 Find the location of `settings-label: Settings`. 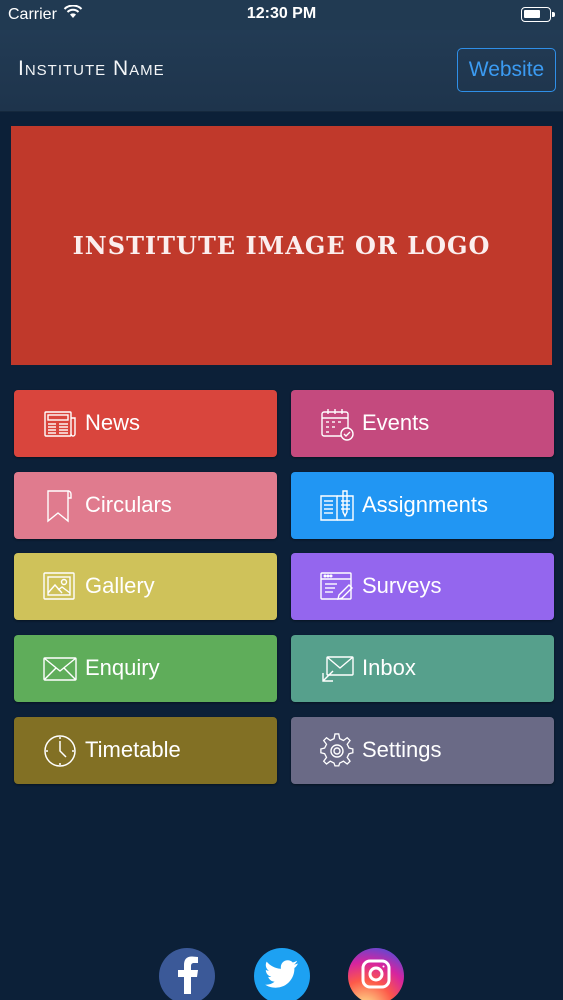

settings-label: Settings is located at coordinates (402, 749).